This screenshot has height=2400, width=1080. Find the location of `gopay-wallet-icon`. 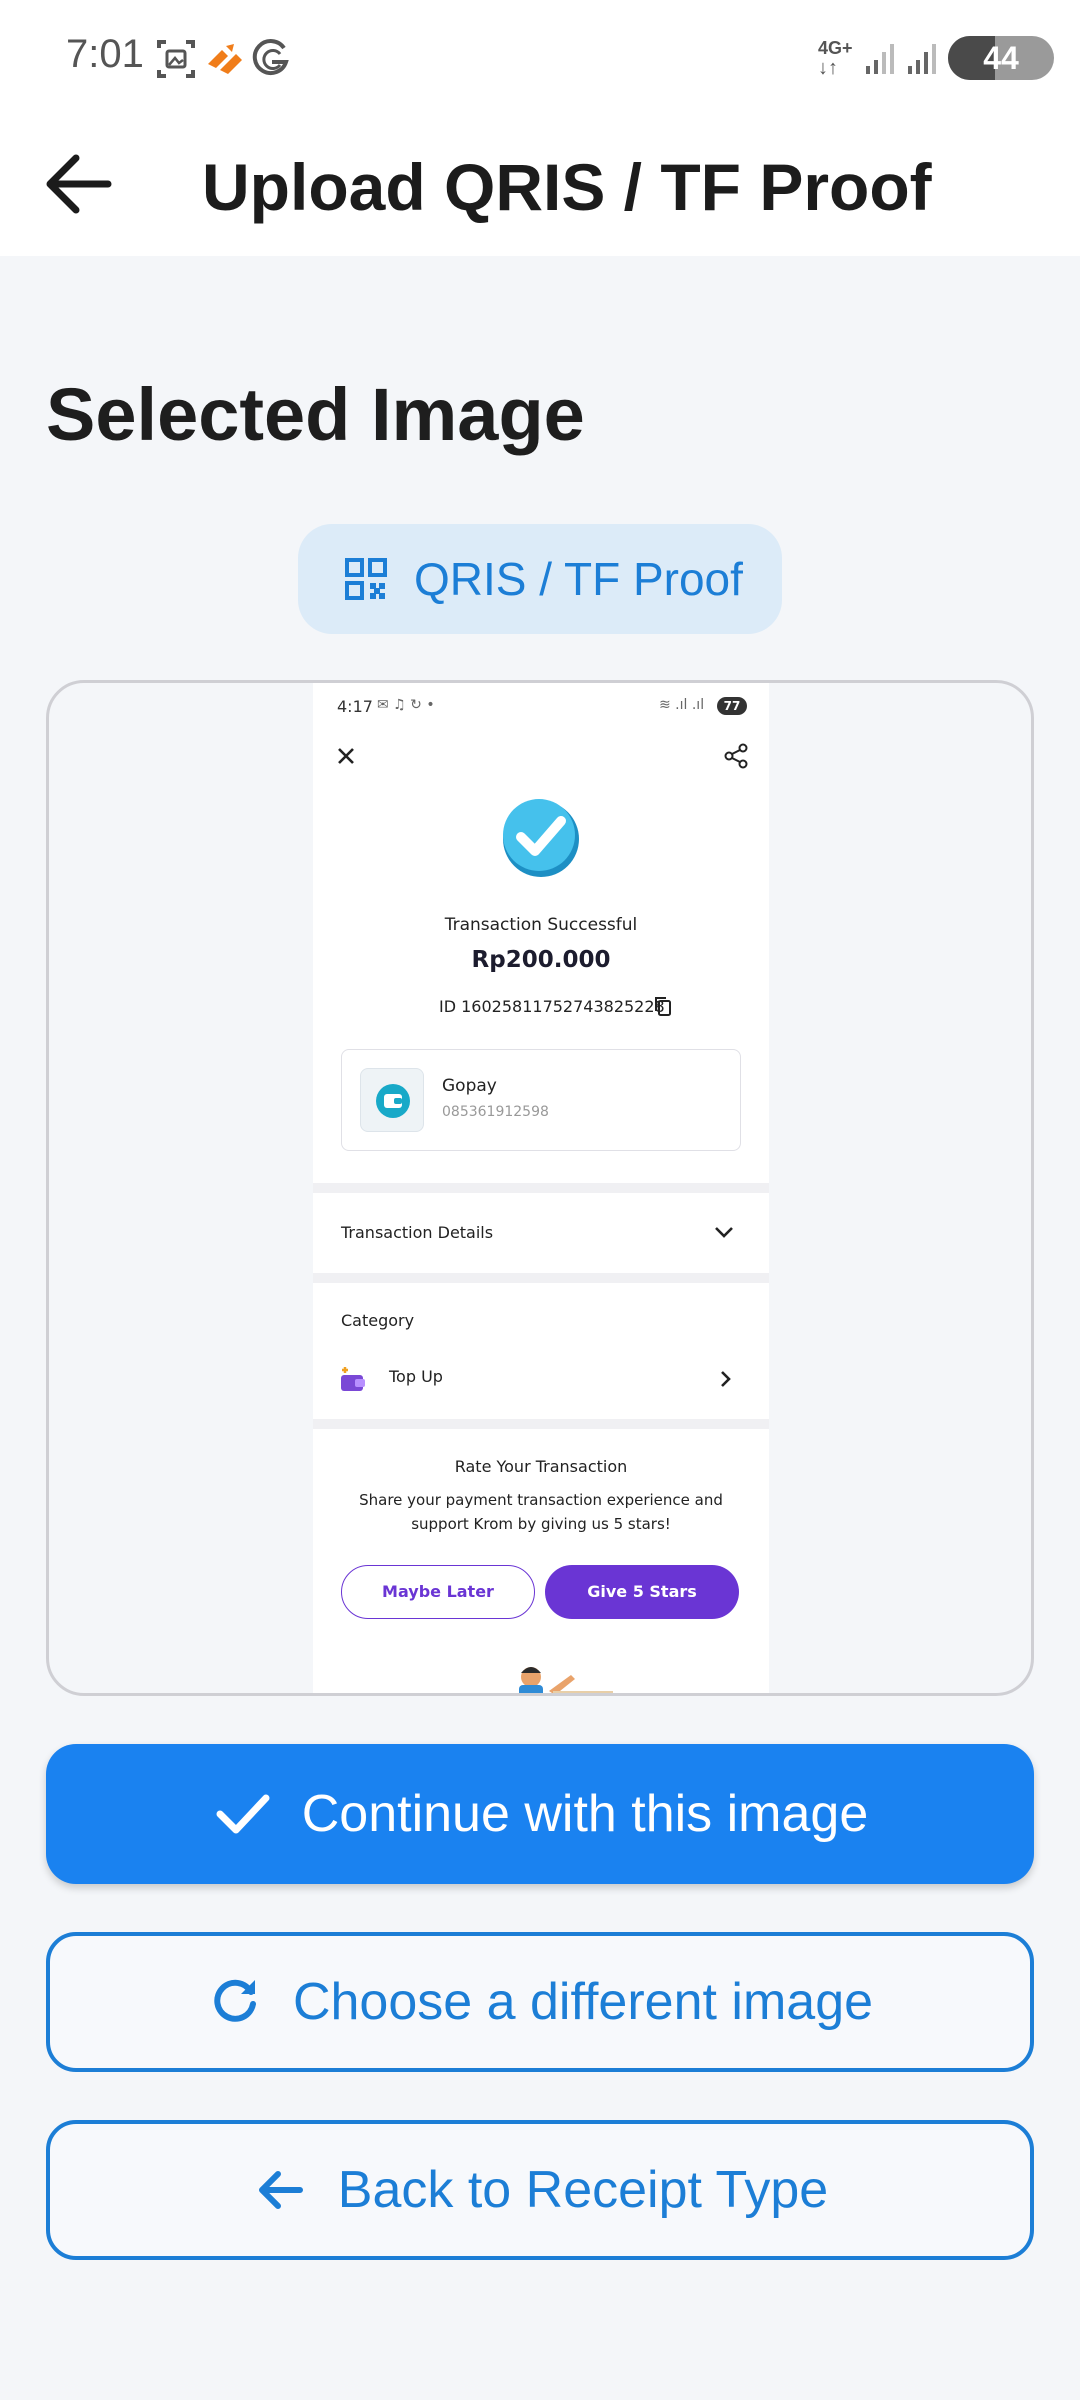

gopay-wallet-icon is located at coordinates (393, 1101).